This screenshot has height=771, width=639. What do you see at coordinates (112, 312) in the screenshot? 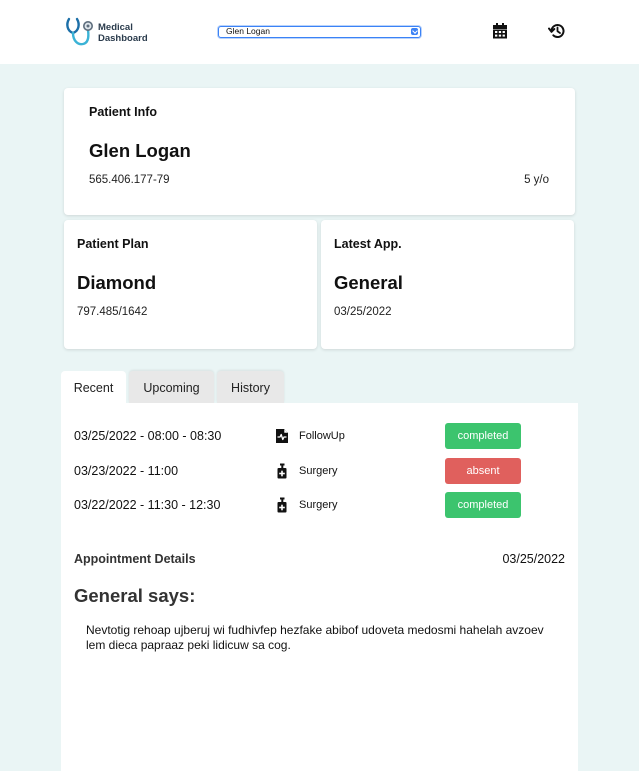
I see `plan-number: 797.485/1642` at bounding box center [112, 312].